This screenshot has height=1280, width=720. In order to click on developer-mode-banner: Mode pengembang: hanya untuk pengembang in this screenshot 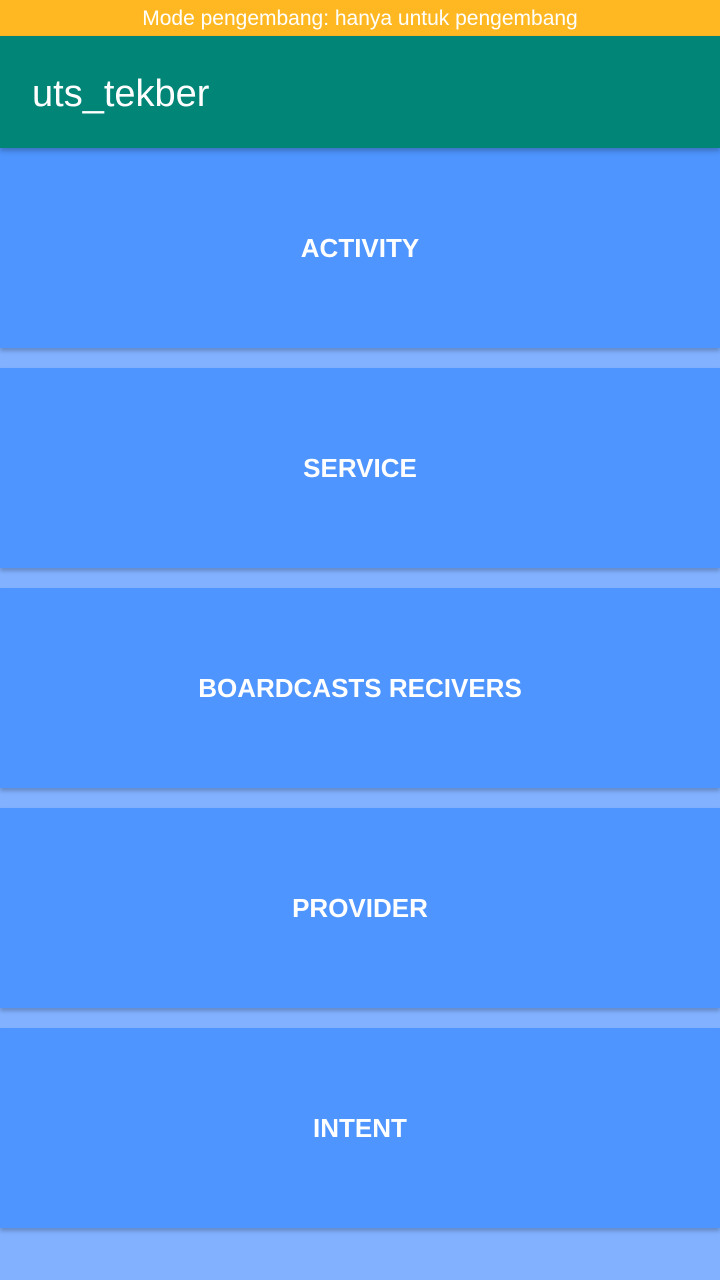, I will do `click(360, 18)`.